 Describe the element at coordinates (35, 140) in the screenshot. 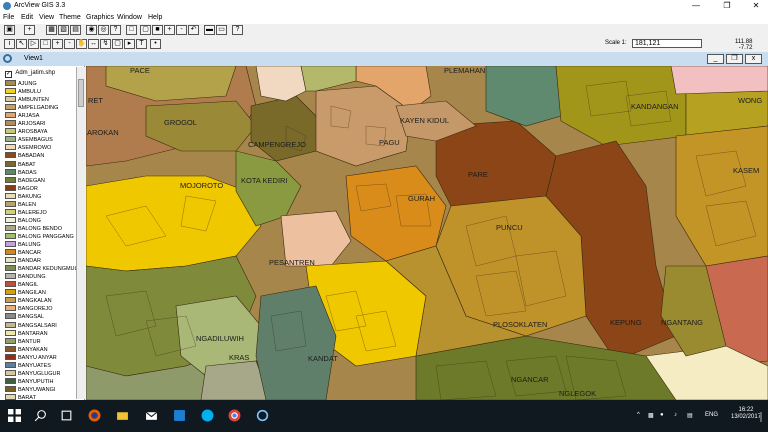

I see `legend-label: ASEMBAGUS` at that location.